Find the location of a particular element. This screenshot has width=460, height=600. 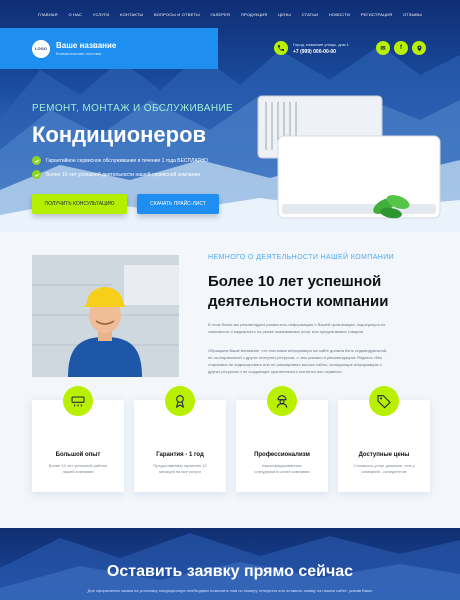

about-title-line: деятельности компании is located at coordinates (298, 301).